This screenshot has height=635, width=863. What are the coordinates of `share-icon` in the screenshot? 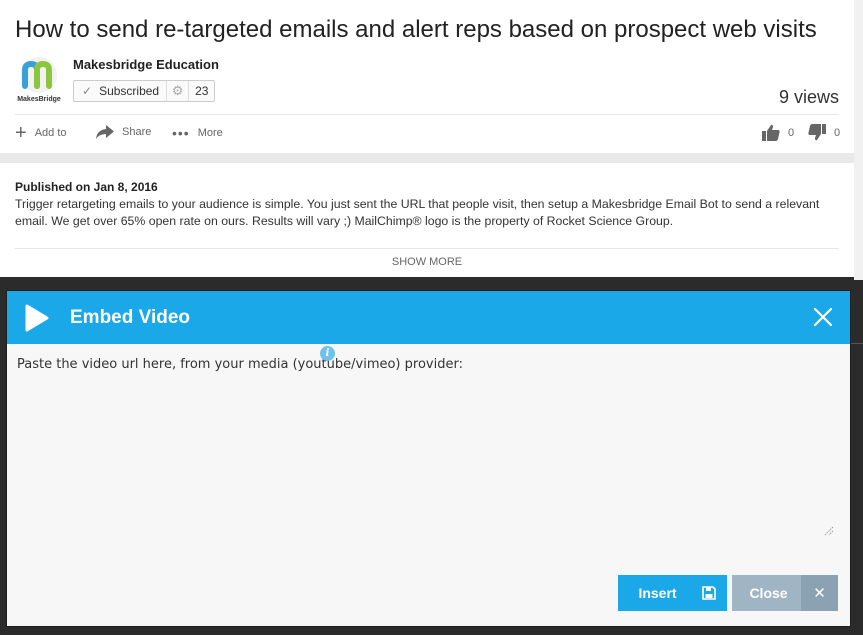 It's located at (105, 132).